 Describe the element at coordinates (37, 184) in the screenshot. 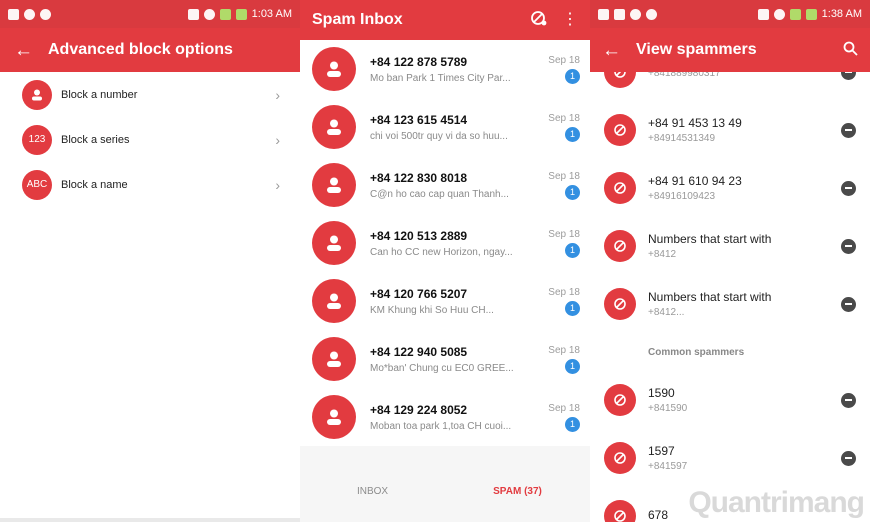

I see `name-badge: ABC` at that location.